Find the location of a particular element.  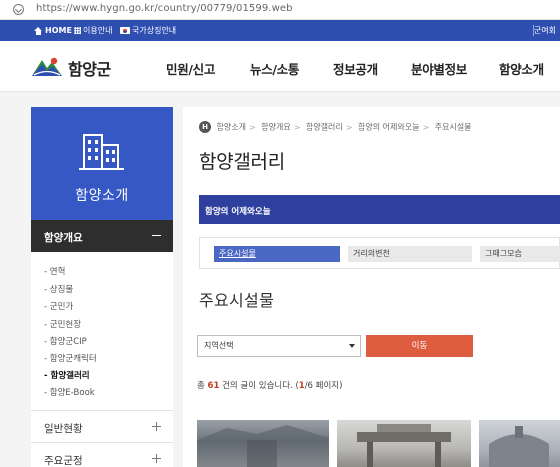

breadcrumb-item: 함양개요 is located at coordinates (275, 127).